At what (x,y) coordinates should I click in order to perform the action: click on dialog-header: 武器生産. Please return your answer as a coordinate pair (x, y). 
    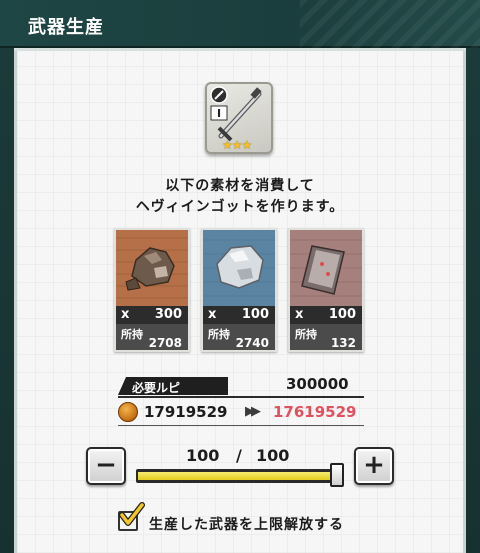
    Looking at the image, I should click on (240, 24).